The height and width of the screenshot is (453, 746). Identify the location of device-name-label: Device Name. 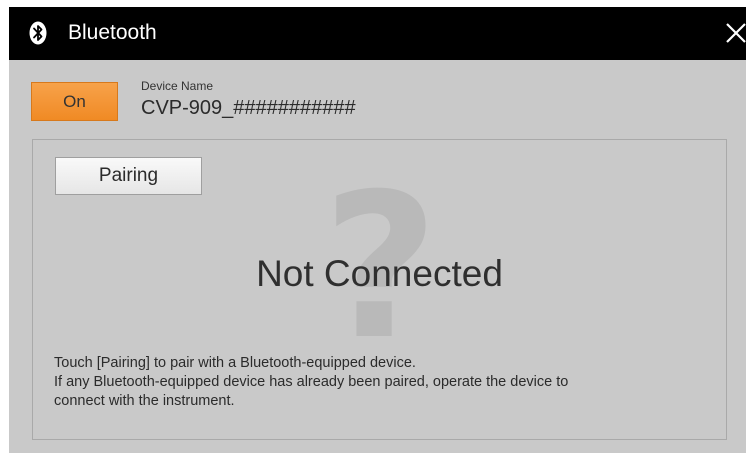
(177, 86).